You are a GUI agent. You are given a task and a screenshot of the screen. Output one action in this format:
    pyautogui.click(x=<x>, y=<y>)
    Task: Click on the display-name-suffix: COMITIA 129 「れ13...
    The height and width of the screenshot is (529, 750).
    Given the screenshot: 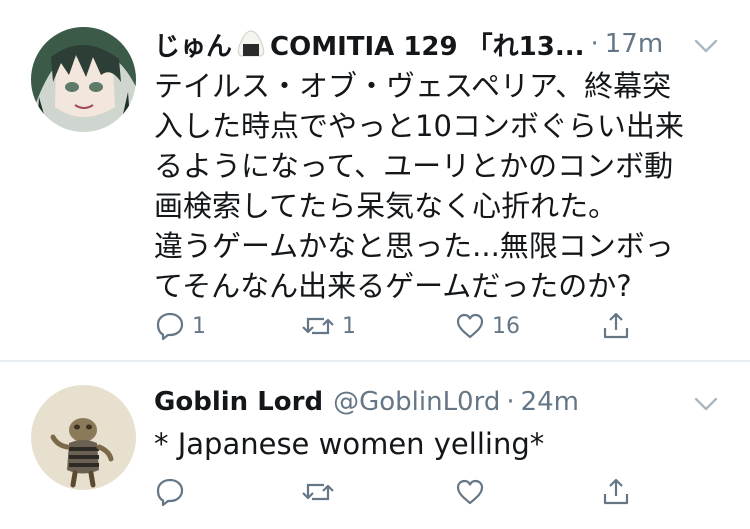 What is the action you would take?
    pyautogui.click(x=427, y=46)
    